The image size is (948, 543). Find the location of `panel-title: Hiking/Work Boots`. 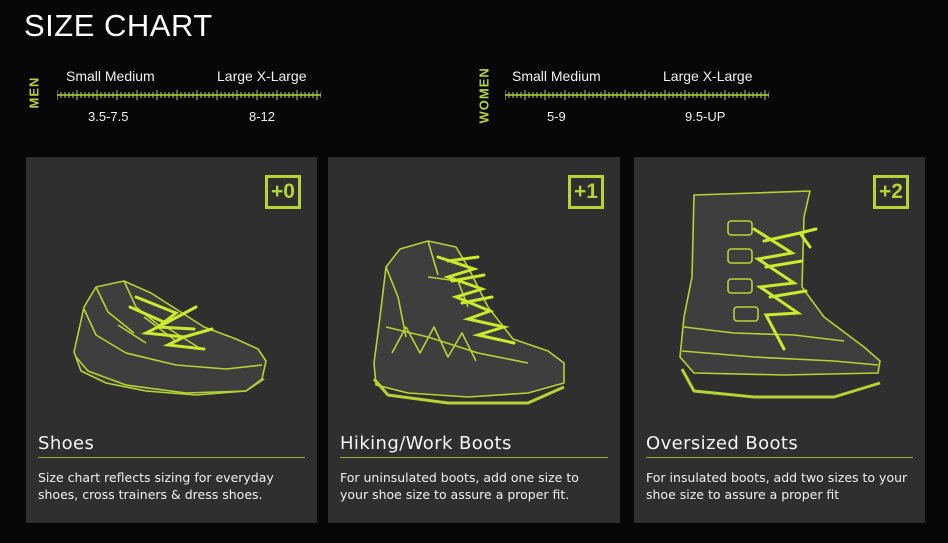

panel-title: Hiking/Work Boots is located at coordinates (474, 445).